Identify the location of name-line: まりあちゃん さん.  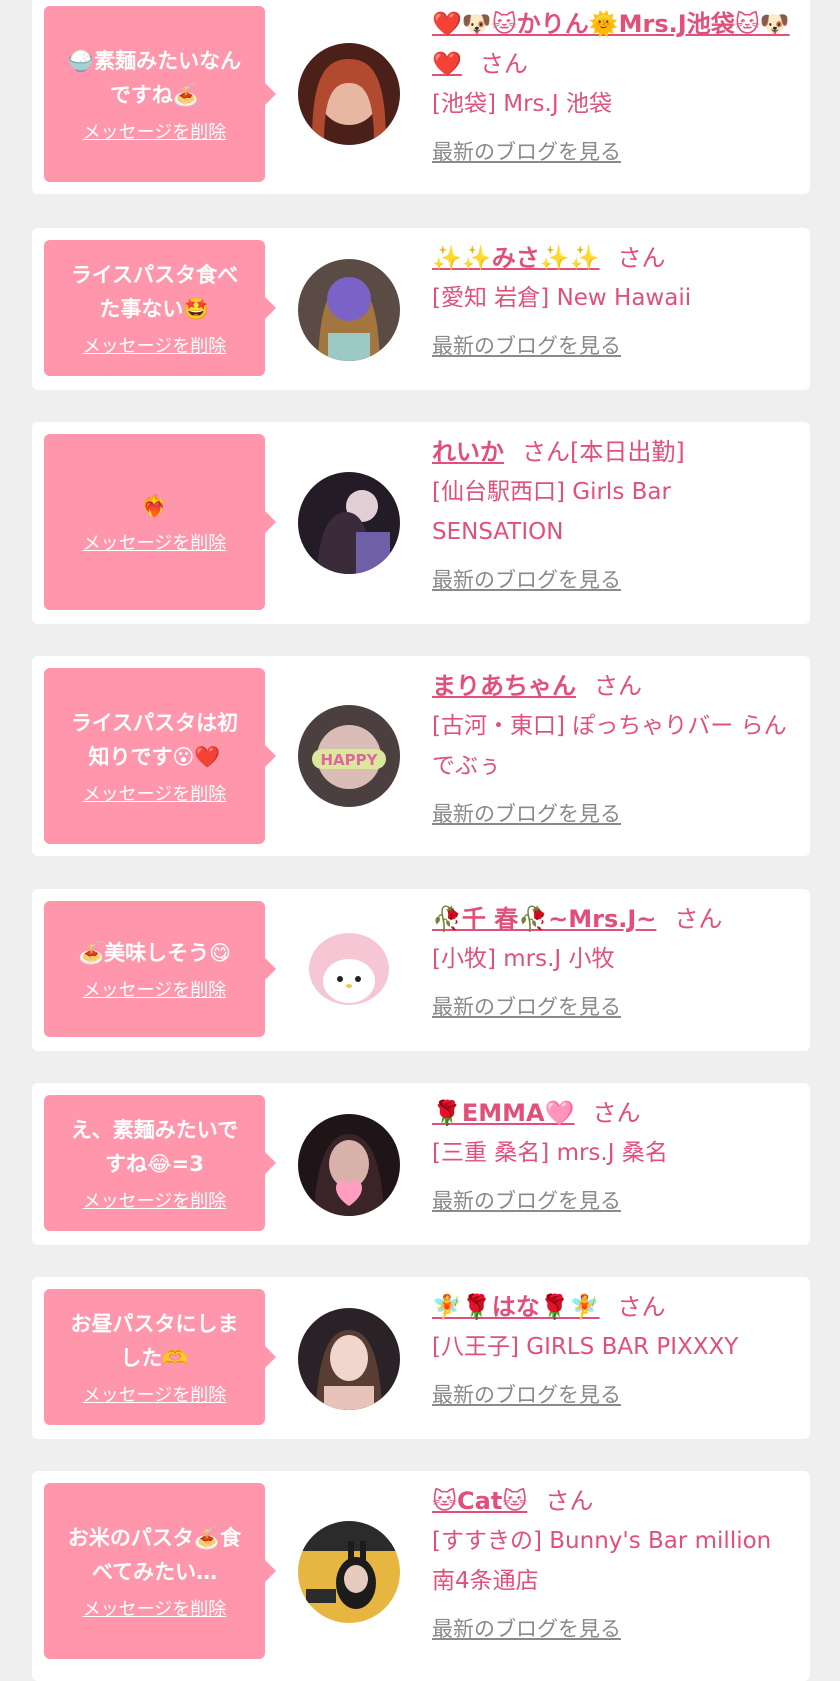
(616, 686).